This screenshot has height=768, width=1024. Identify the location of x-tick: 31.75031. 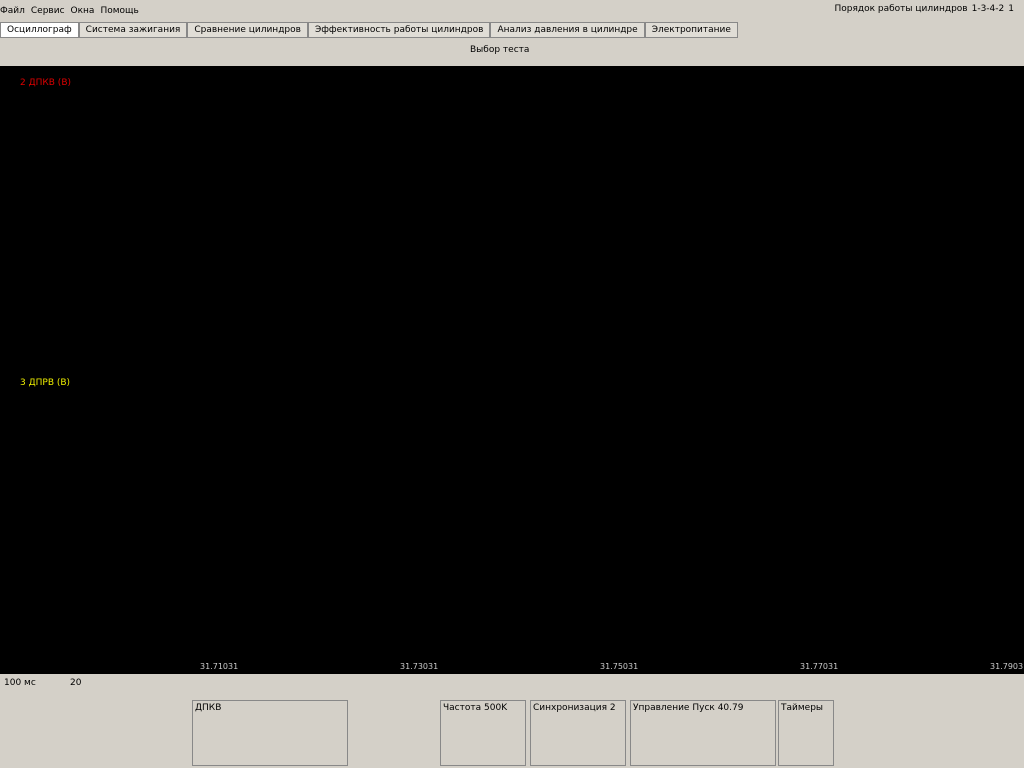
(619, 666).